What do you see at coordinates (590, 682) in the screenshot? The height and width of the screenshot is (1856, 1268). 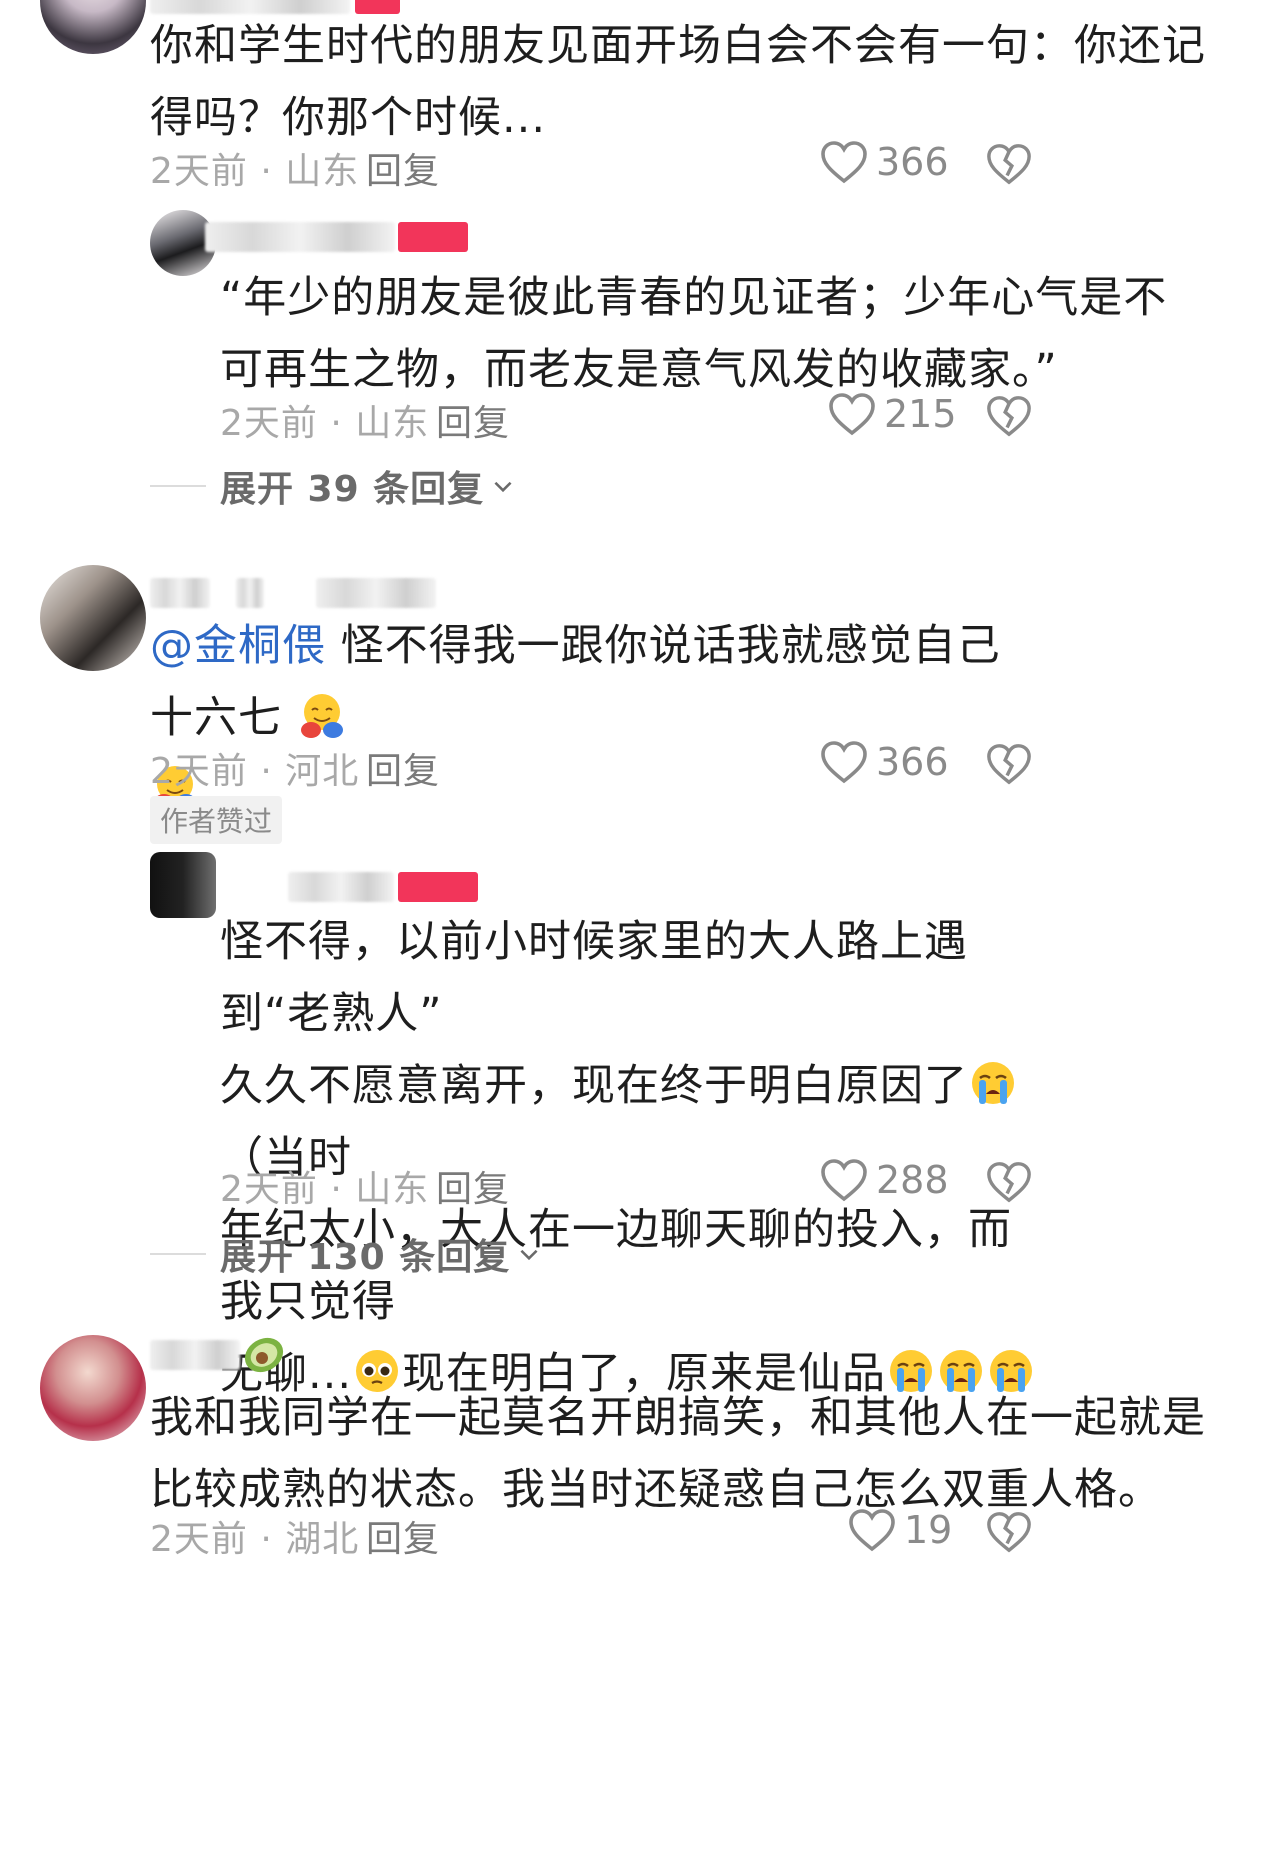 I see `comment-line: @金桐偎 怪不得我一跟你说话我就感觉自己十六七` at bounding box center [590, 682].